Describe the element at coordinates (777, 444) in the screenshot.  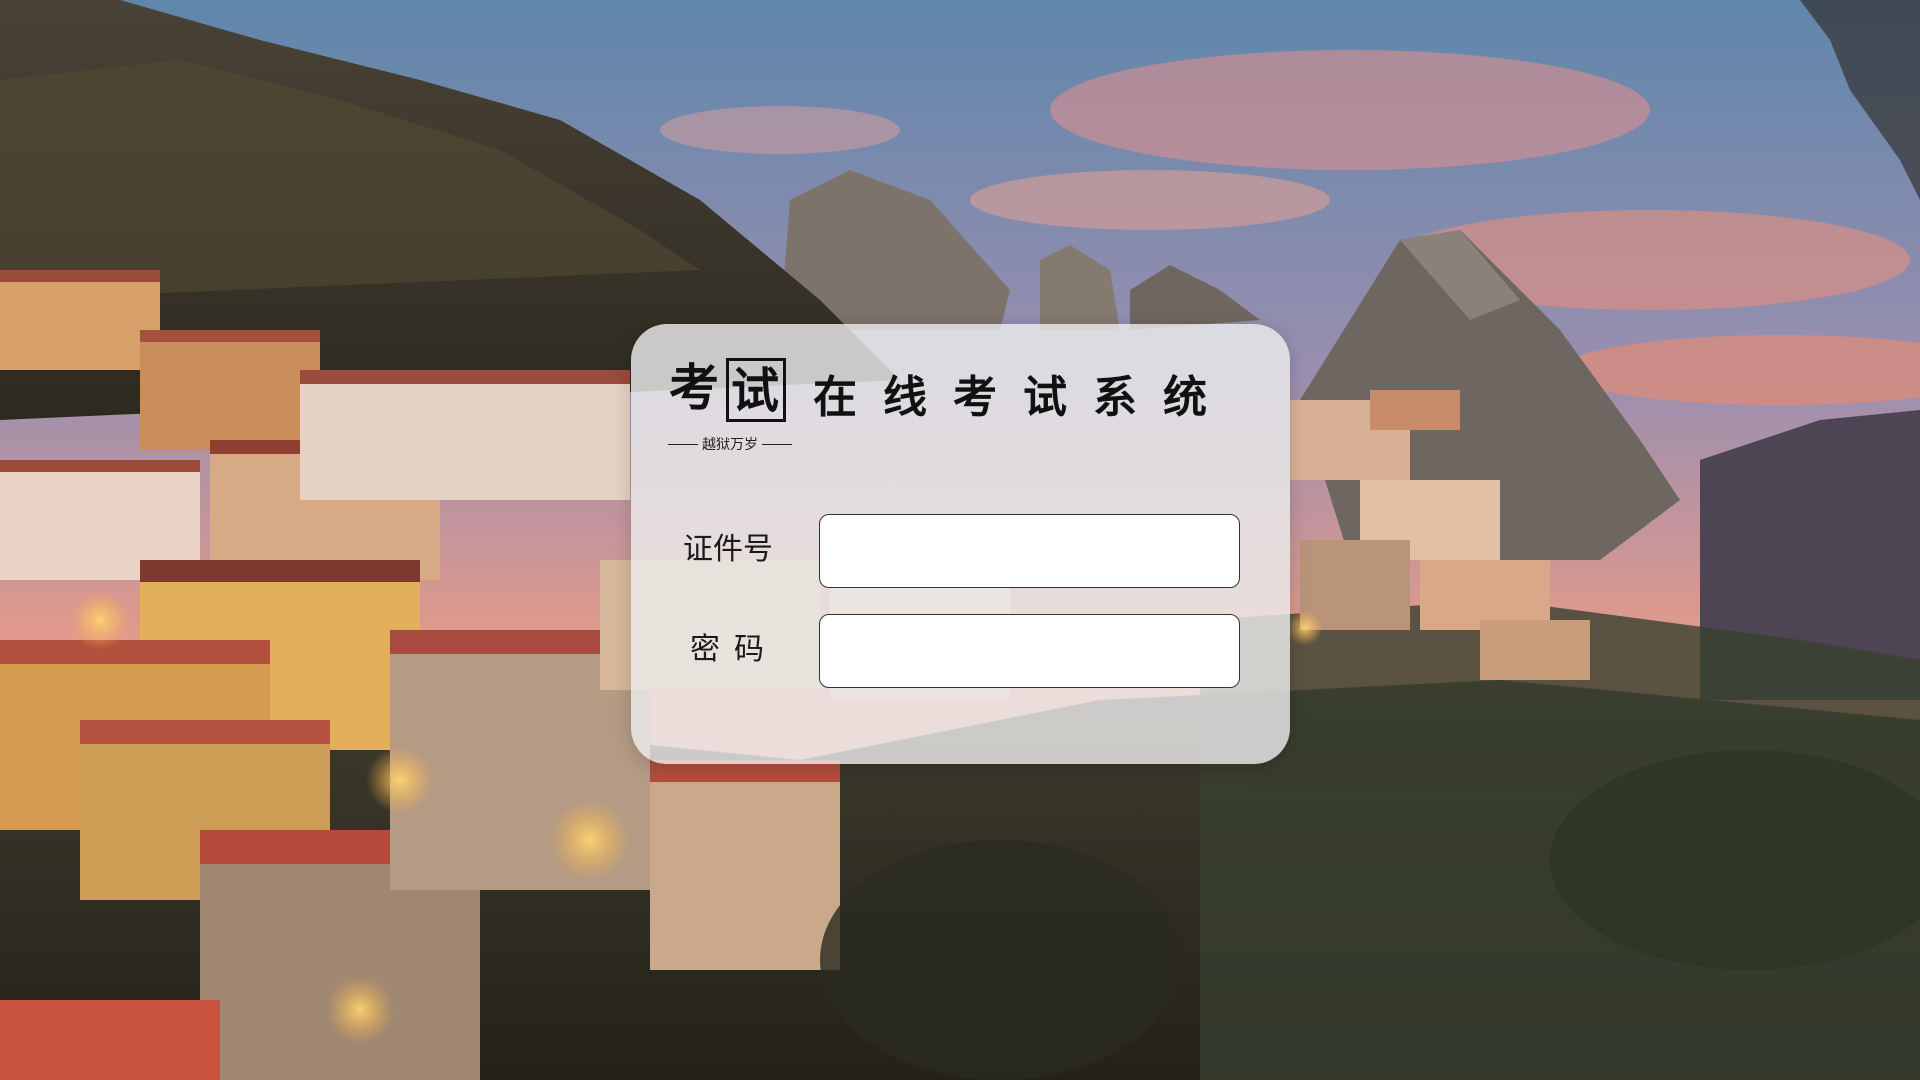
I see `slogan-divider-right` at that location.